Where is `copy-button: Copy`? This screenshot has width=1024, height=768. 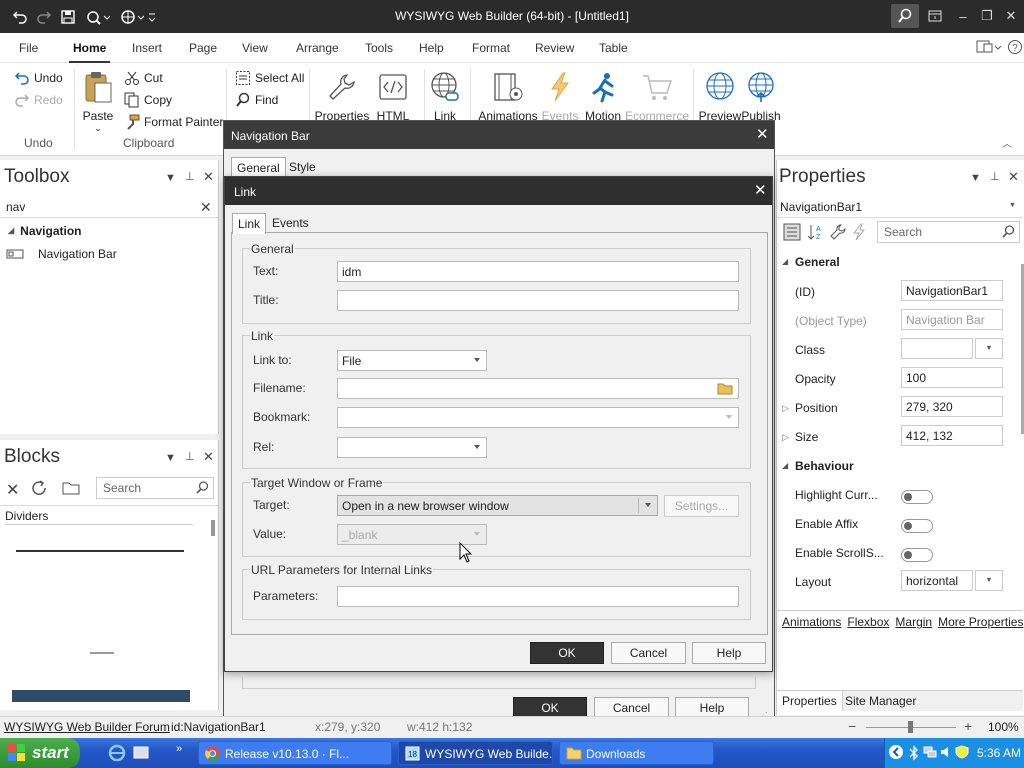
copy-button: Copy is located at coordinates (148, 100).